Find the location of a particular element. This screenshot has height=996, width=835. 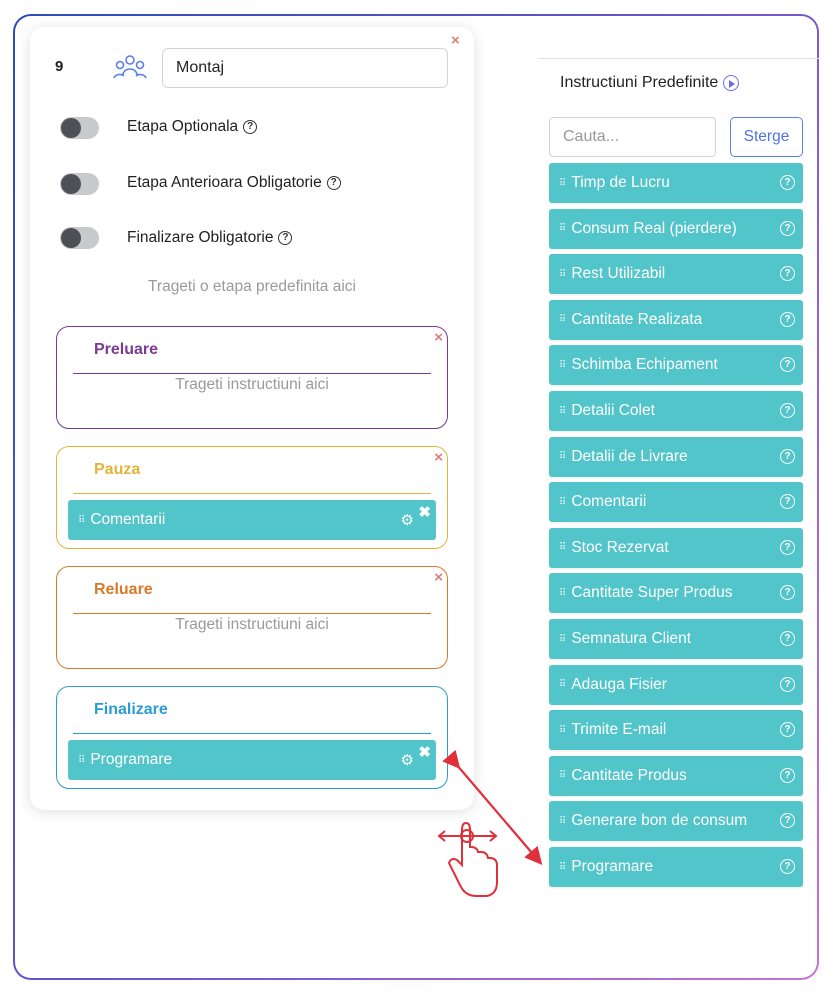

instruction-label: Detalii Colet is located at coordinates (613, 410).